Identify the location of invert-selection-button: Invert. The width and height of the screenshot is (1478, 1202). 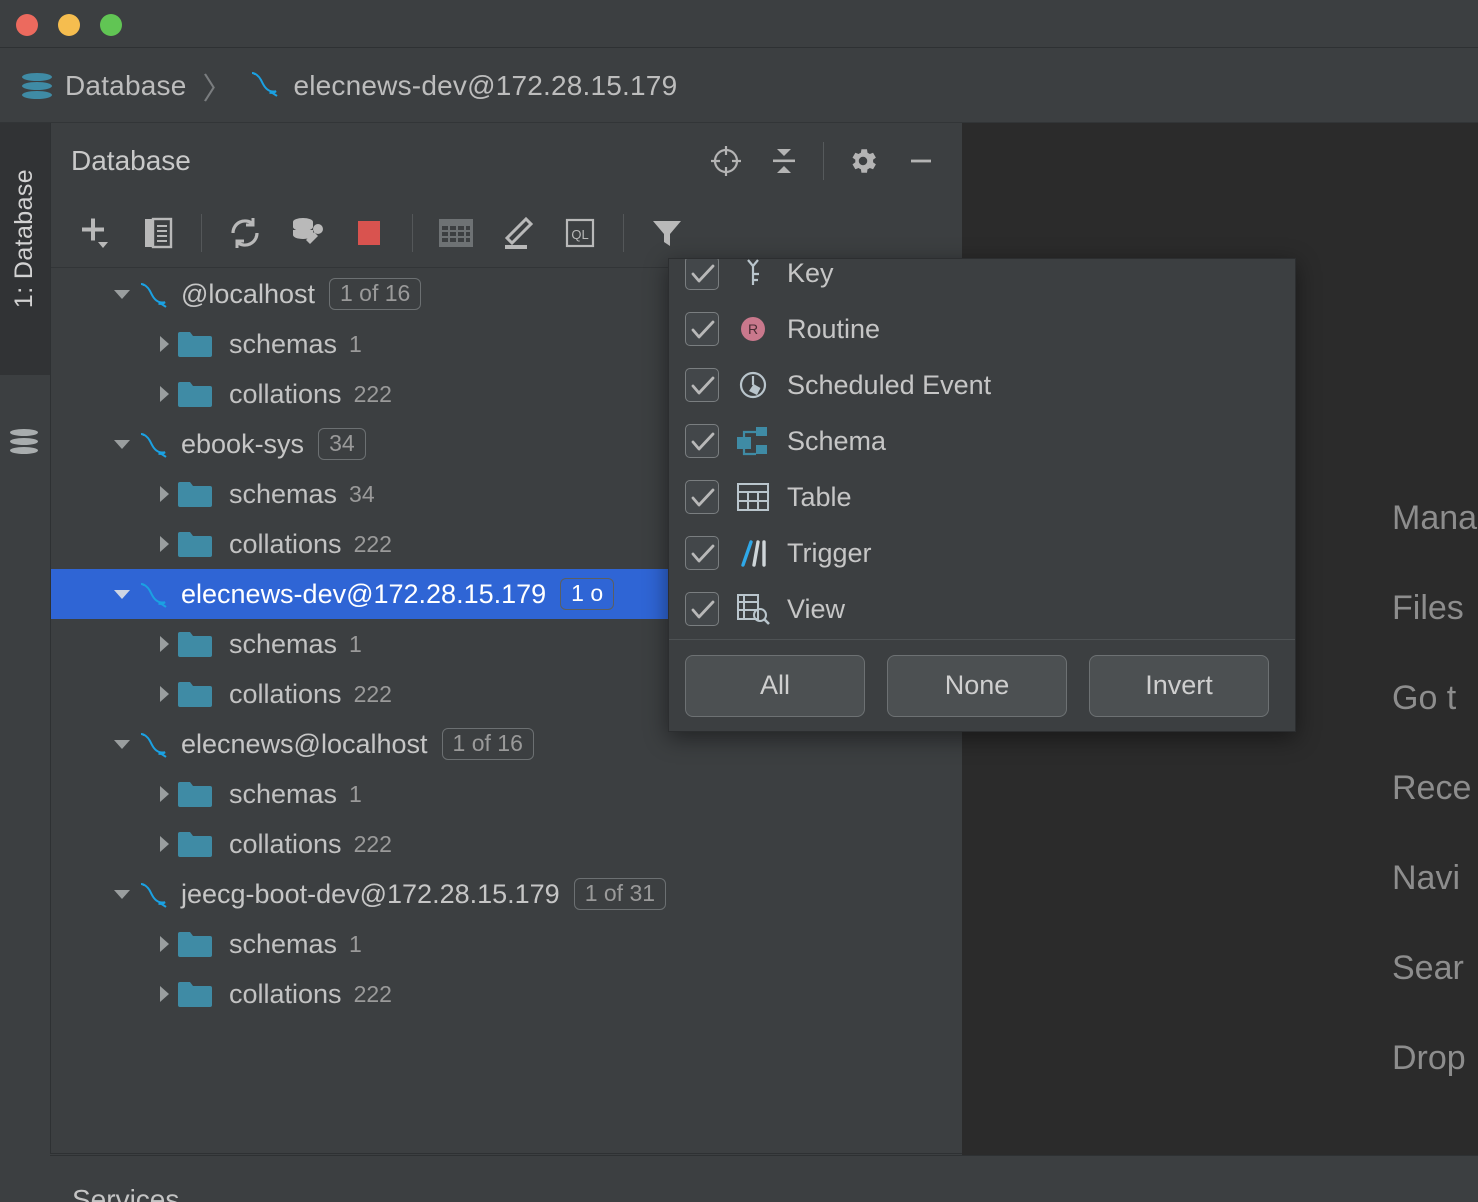
(1179, 685).